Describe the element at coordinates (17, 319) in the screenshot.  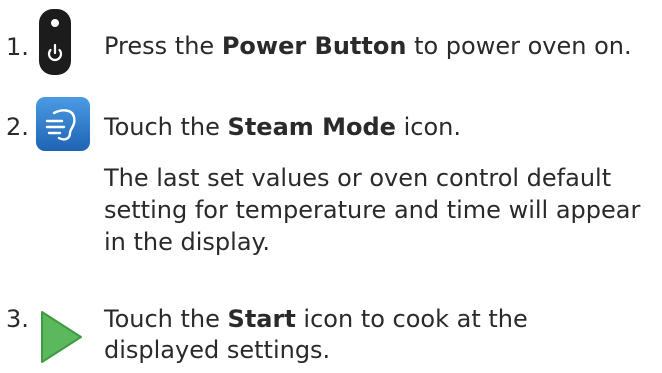
I see `step-3-number: 3.` at that location.